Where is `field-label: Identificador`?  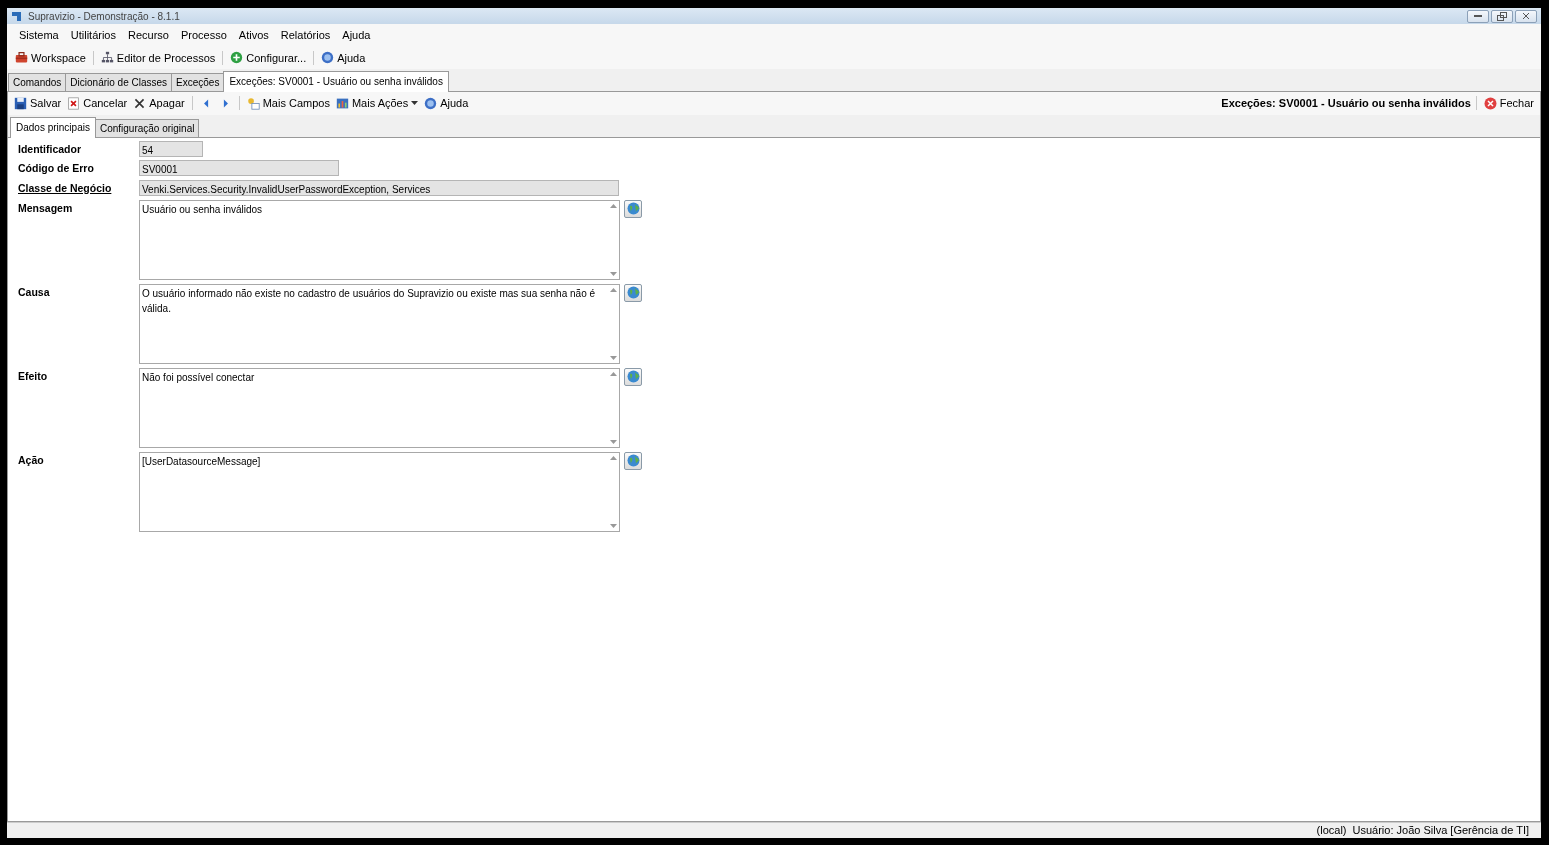
field-label: Identificador is located at coordinates (50, 149).